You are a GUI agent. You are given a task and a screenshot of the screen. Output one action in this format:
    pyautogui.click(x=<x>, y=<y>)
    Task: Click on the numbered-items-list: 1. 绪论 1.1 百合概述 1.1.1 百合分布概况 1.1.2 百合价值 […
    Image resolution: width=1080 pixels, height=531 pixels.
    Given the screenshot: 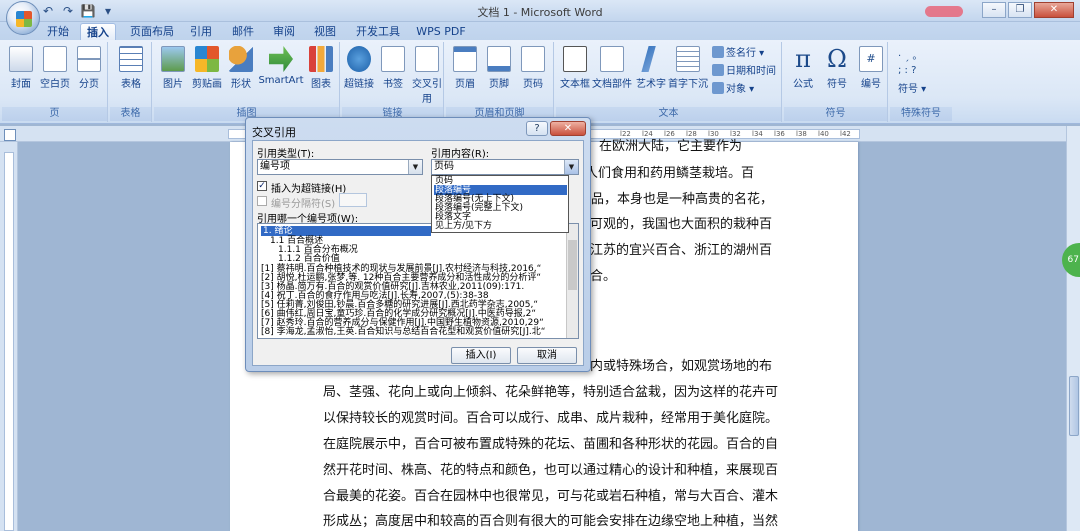 What is the action you would take?
    pyautogui.click(x=418, y=281)
    